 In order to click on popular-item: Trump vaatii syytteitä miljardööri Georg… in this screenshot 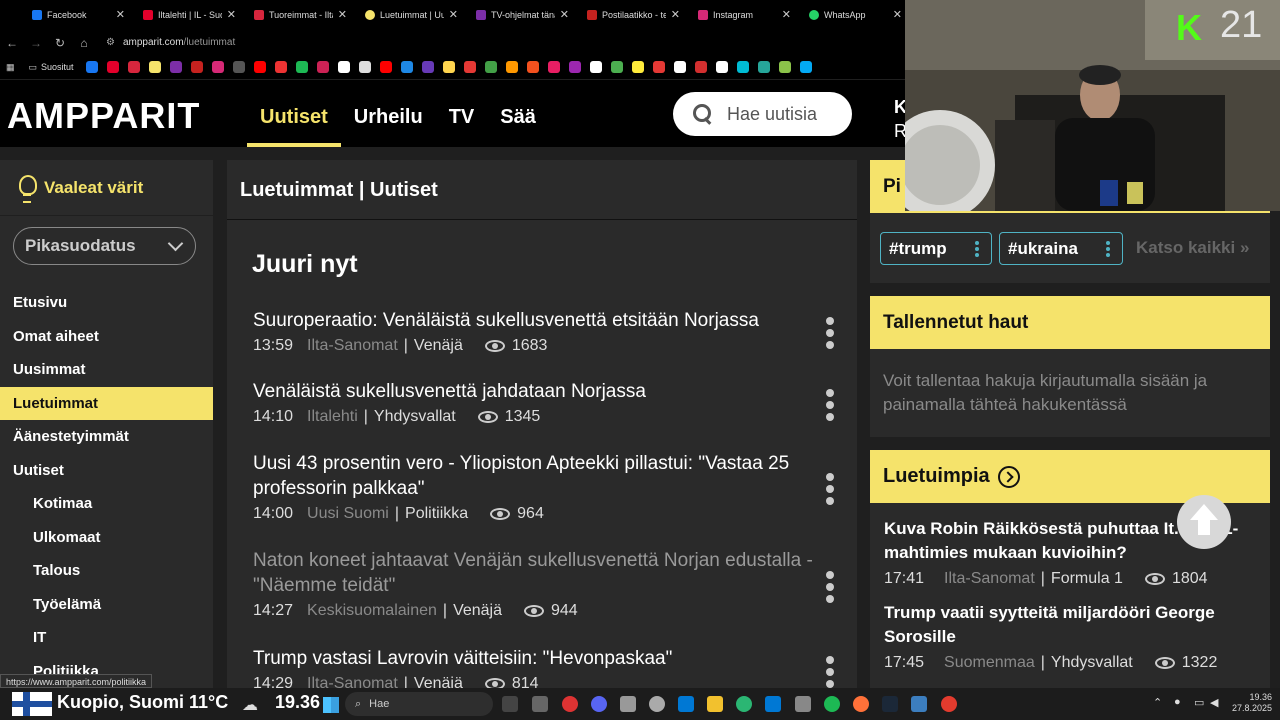, I will do `click(1074, 636)`.